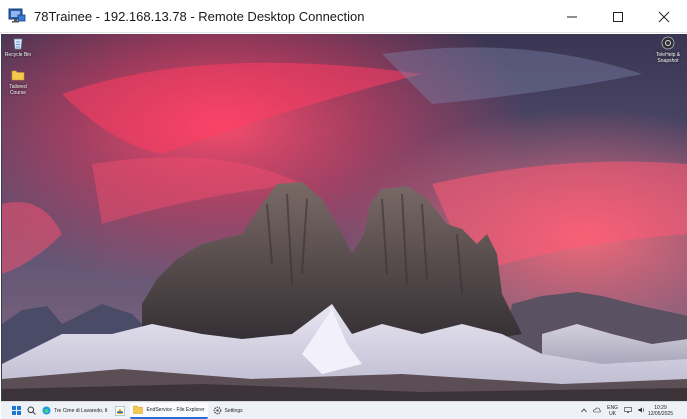 The image size is (687, 419). I want to click on taskbar-app-file-manager, so click(120, 411).